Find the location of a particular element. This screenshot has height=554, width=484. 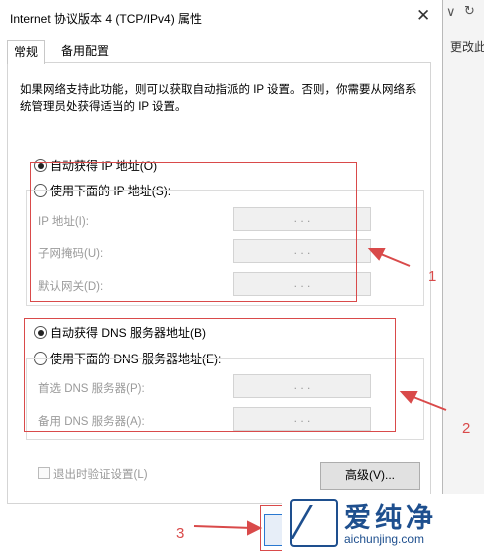

tab-general: 常规 is located at coordinates (26, 52).